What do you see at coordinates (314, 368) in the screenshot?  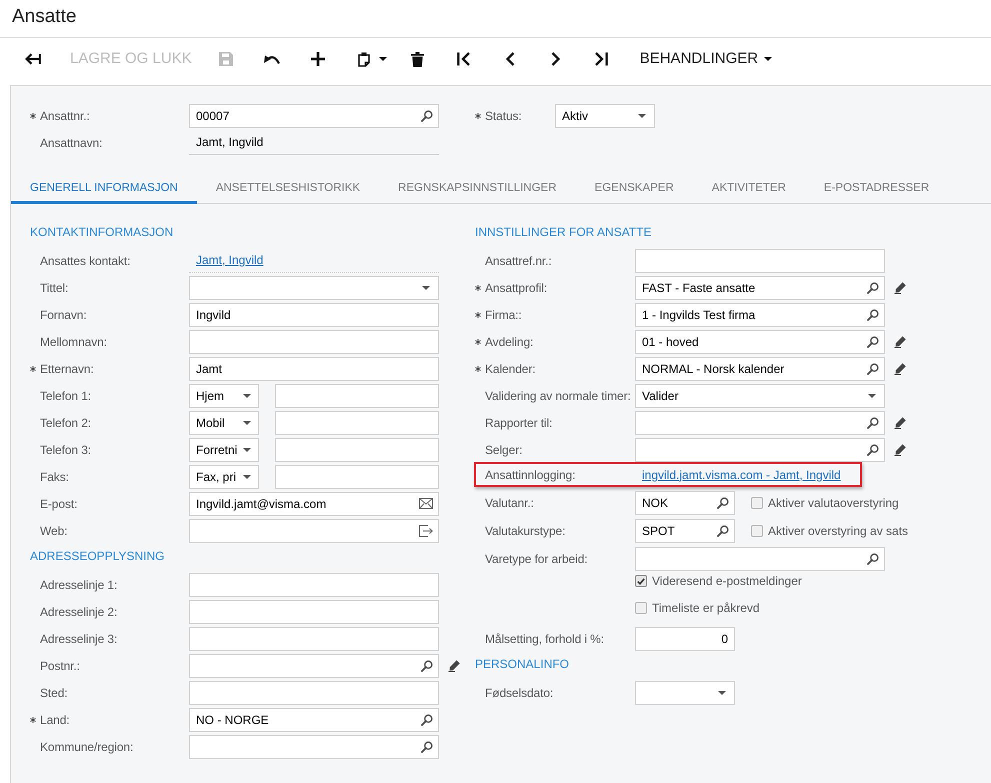 I see `text-field: Jamt` at bounding box center [314, 368].